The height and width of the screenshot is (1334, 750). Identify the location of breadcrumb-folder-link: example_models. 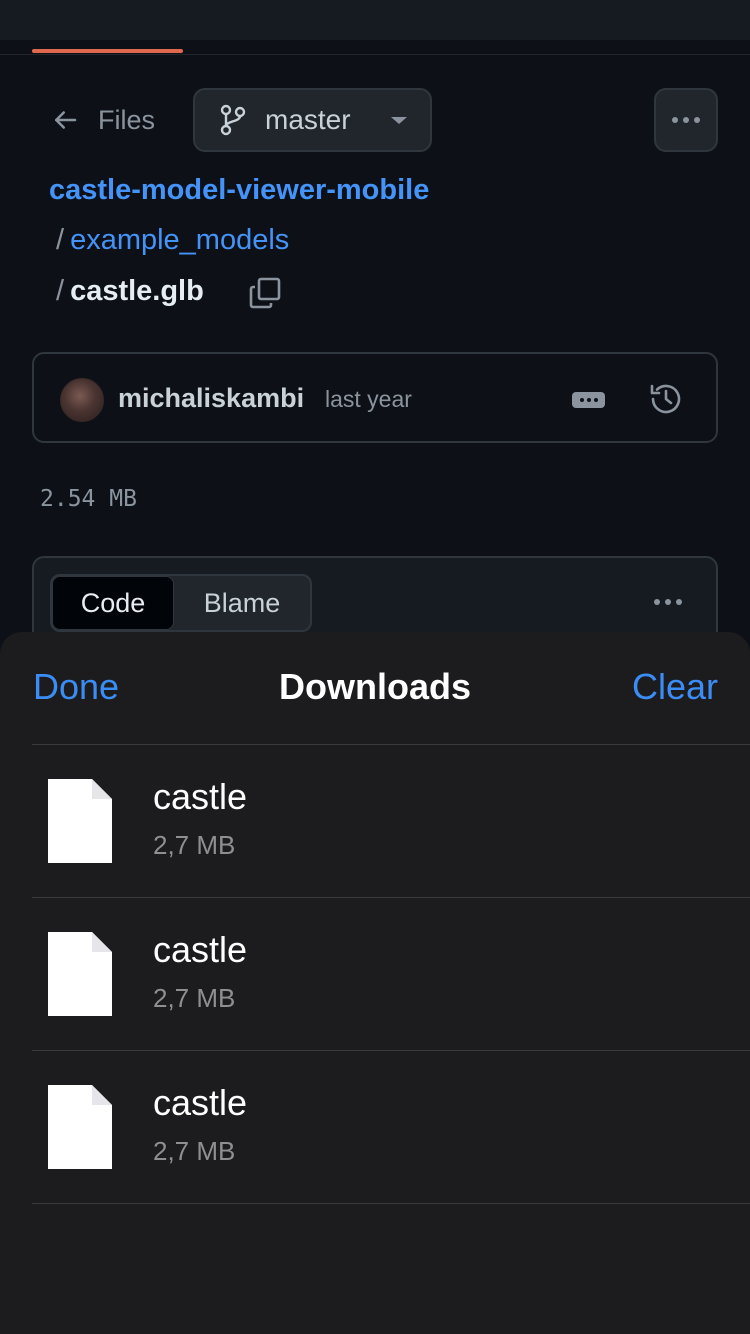
(179, 240).